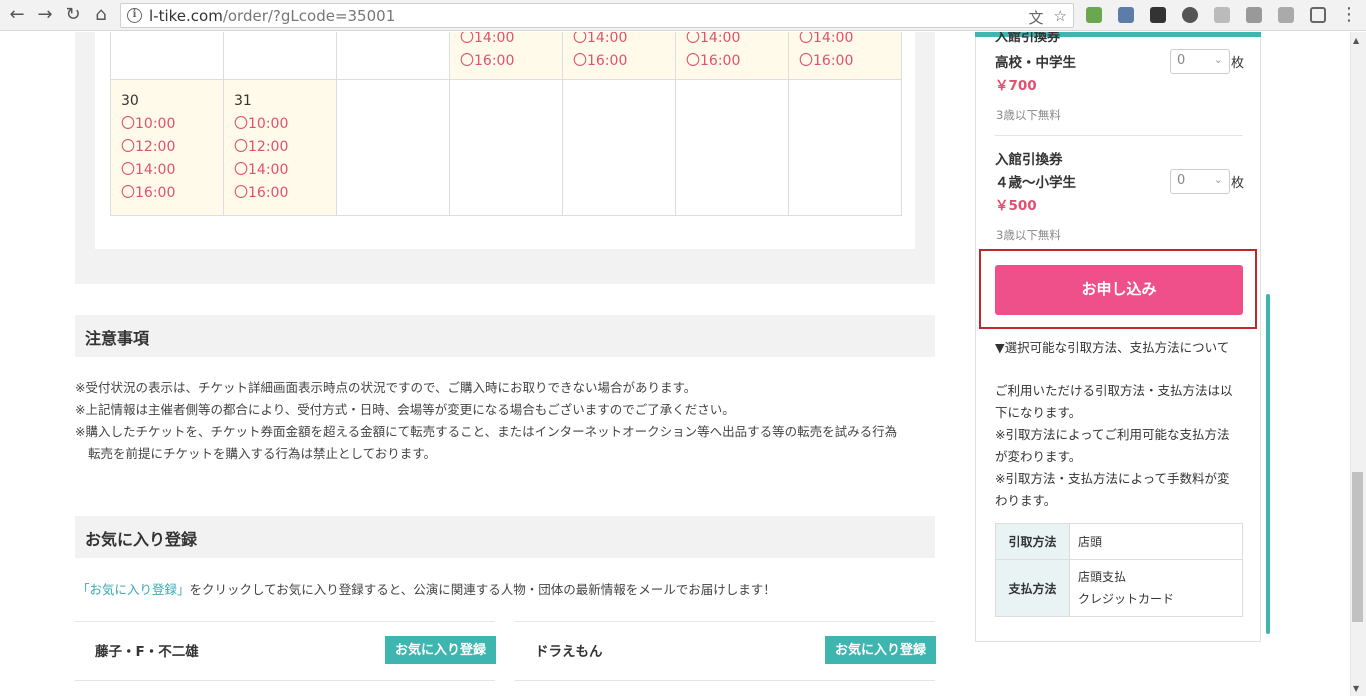 The width and height of the screenshot is (1366, 696). I want to click on pickup-method-label: 引取方法, so click(1032, 541).